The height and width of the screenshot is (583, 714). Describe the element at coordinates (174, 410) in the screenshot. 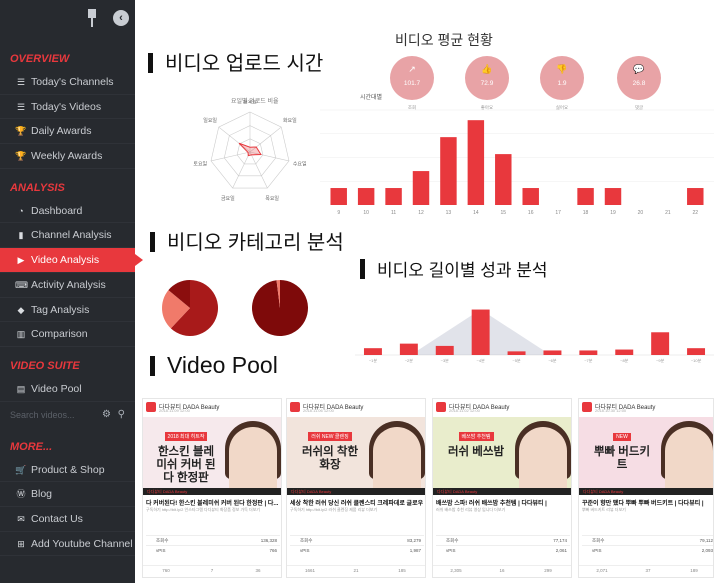

I see `video-date: 2018.11.09 12:00` at that location.